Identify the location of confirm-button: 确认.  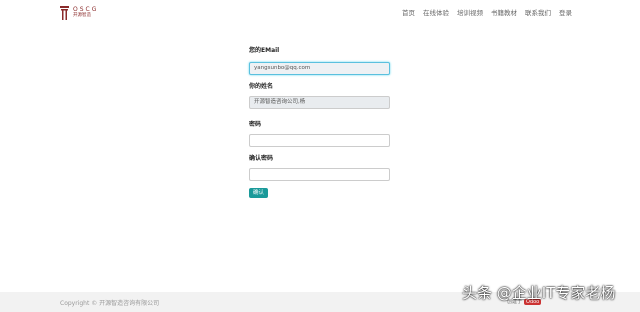
(259, 193).